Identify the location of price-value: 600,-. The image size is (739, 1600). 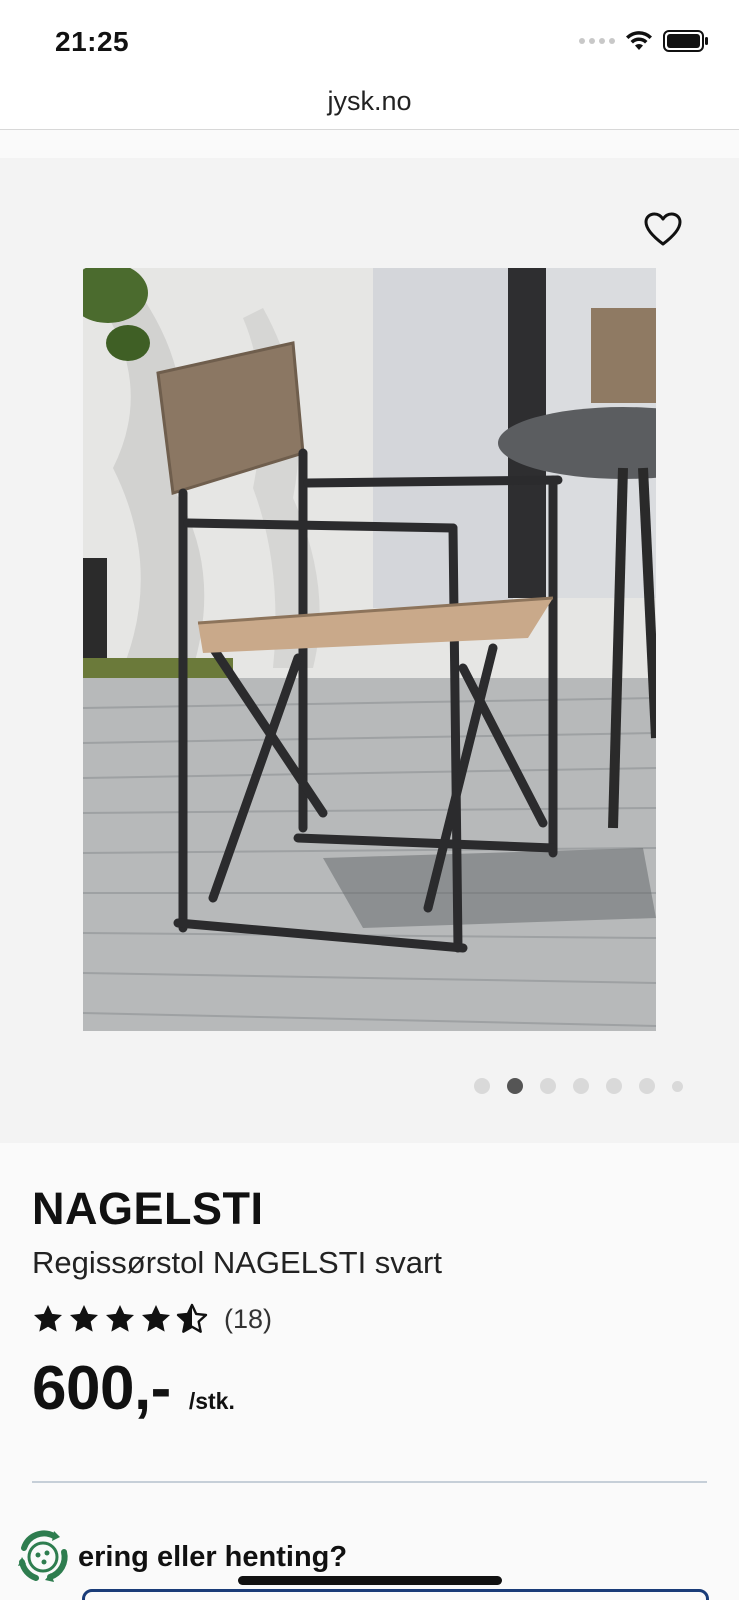
(101, 1388).